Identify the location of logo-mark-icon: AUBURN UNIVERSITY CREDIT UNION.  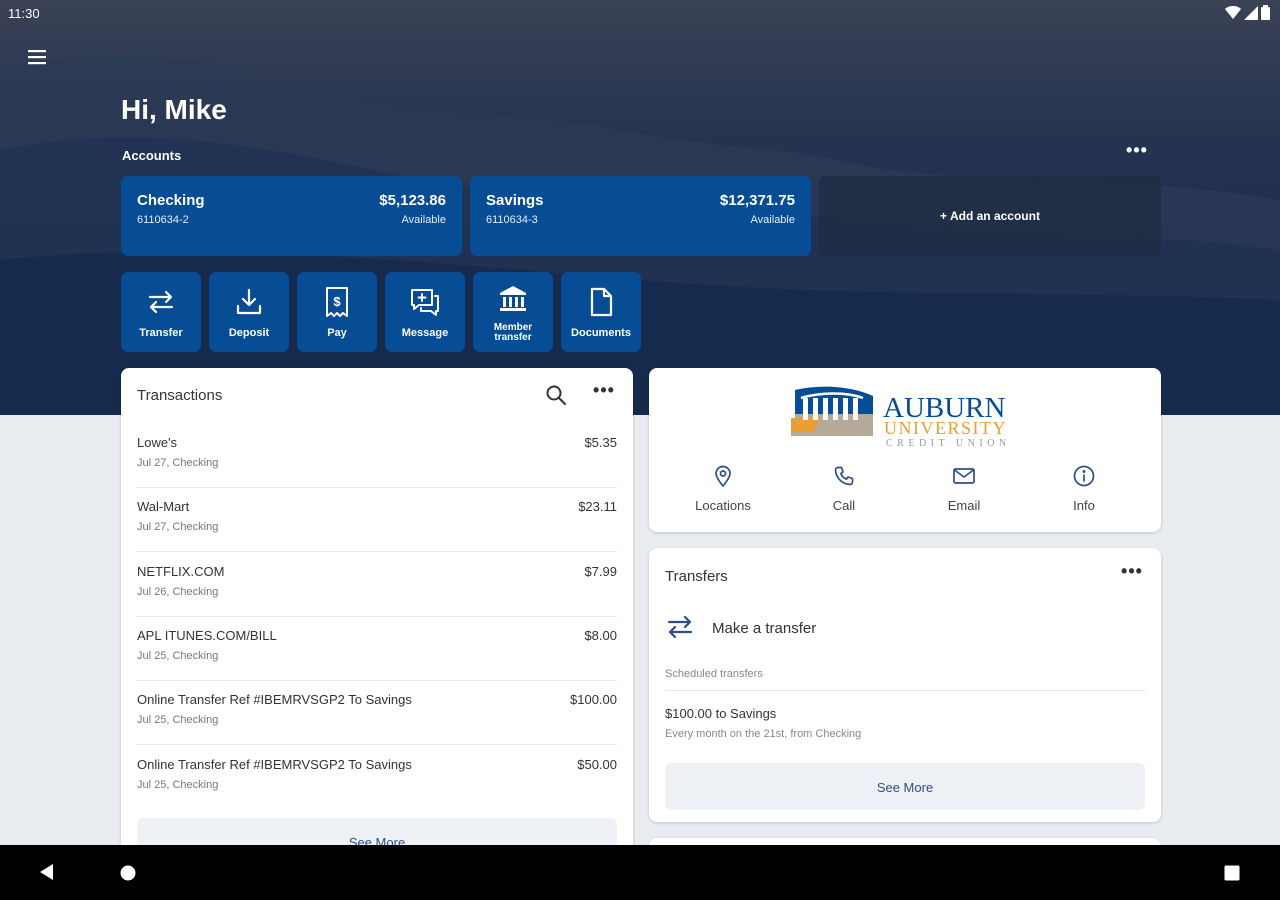
(899, 417).